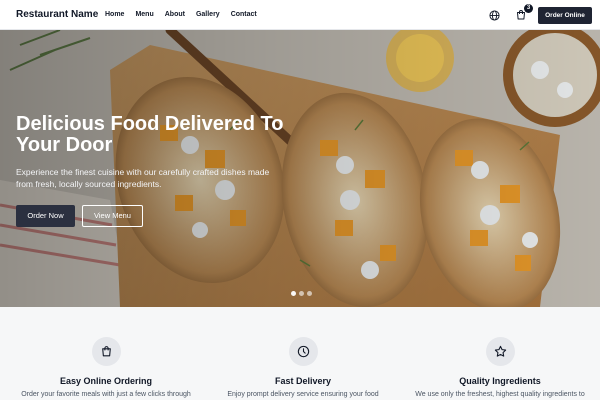  What do you see at coordinates (303, 351) in the screenshot?
I see `clock-icon` at bounding box center [303, 351].